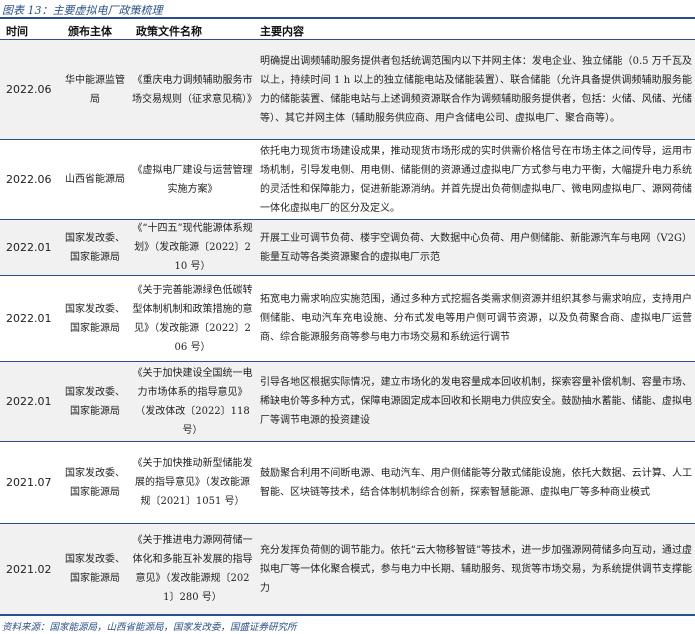 Image resolution: width=695 pixels, height=634 pixels. What do you see at coordinates (347, 28) in the screenshot?
I see `table-header: 时间 颁布主体 政策文件名称 主要内容` at bounding box center [347, 28].